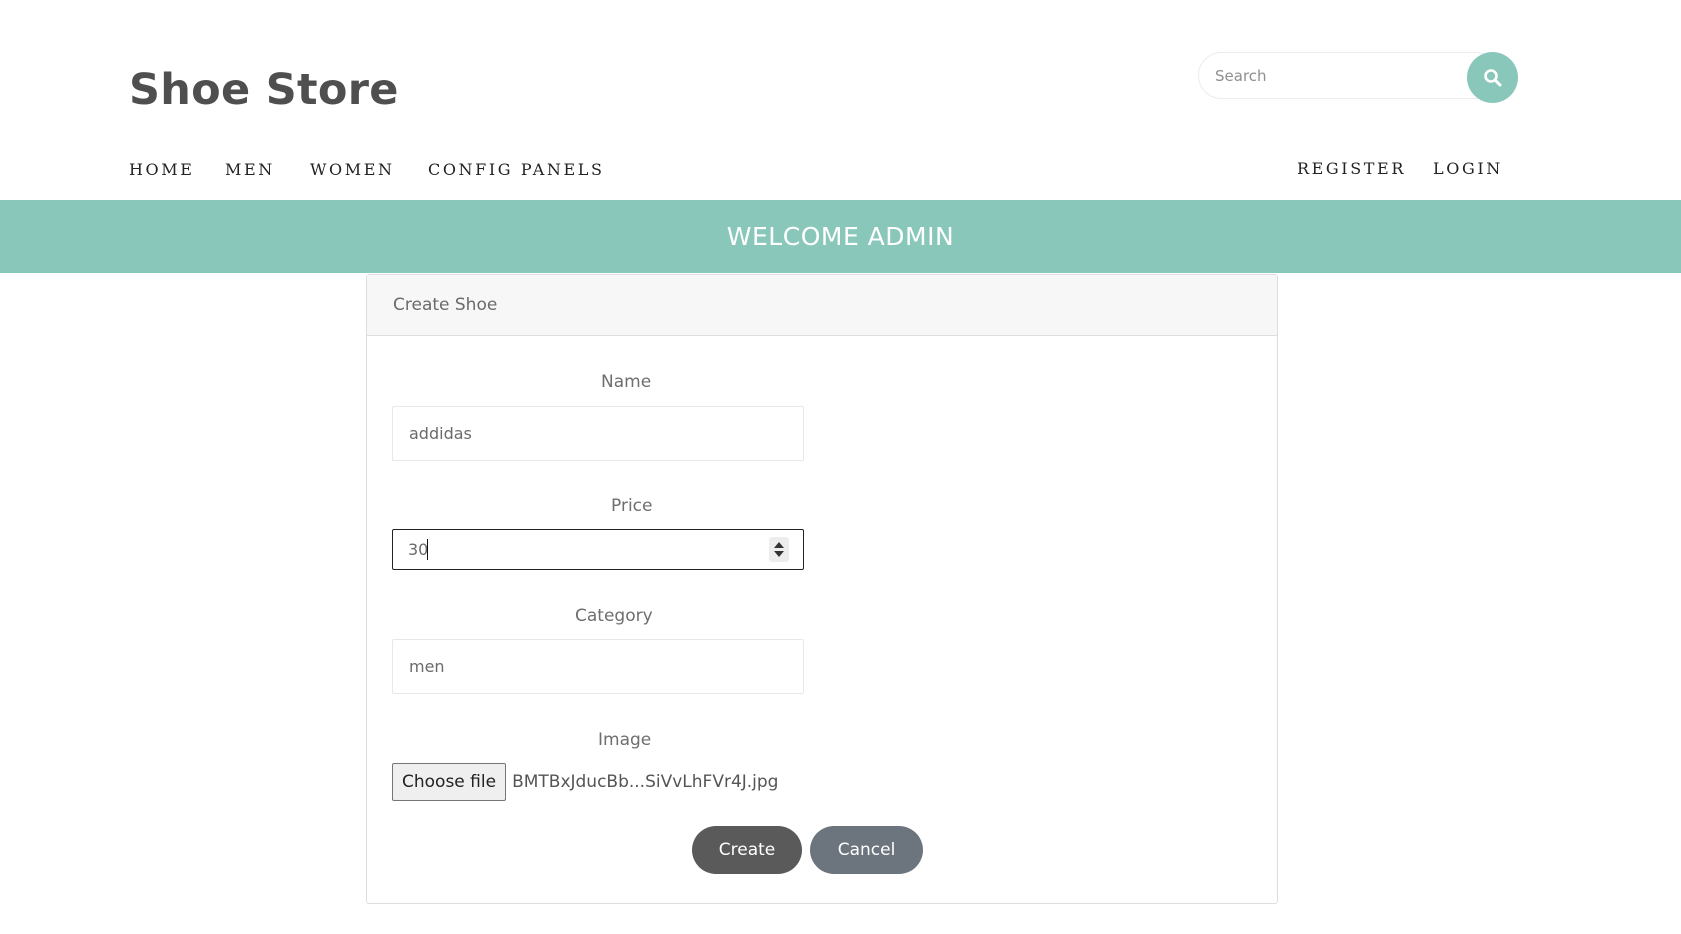 This screenshot has width=1681, height=934. What do you see at coordinates (352, 170) in the screenshot?
I see `nav-women: WOMEN` at bounding box center [352, 170].